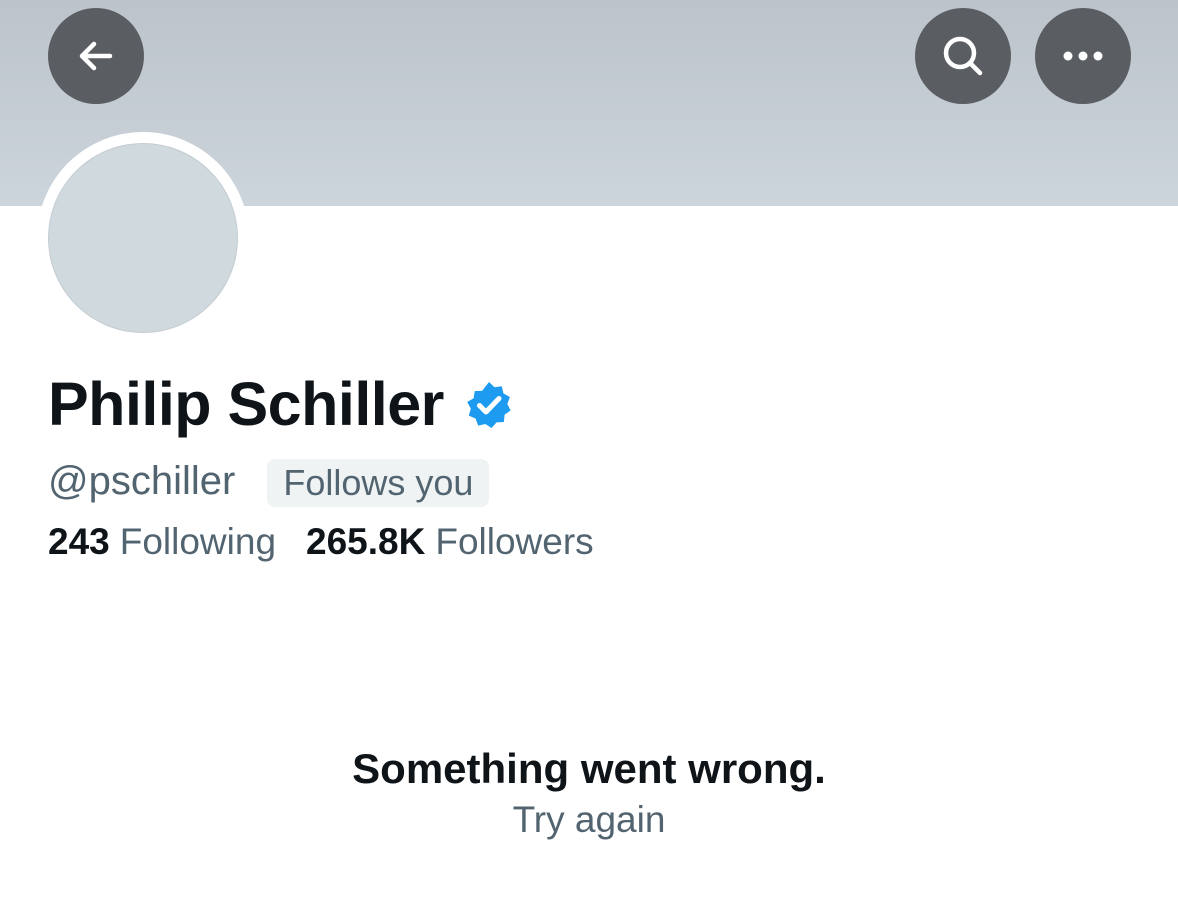  Describe the element at coordinates (378, 483) in the screenshot. I see `follows-you-badge: Follows you` at that location.